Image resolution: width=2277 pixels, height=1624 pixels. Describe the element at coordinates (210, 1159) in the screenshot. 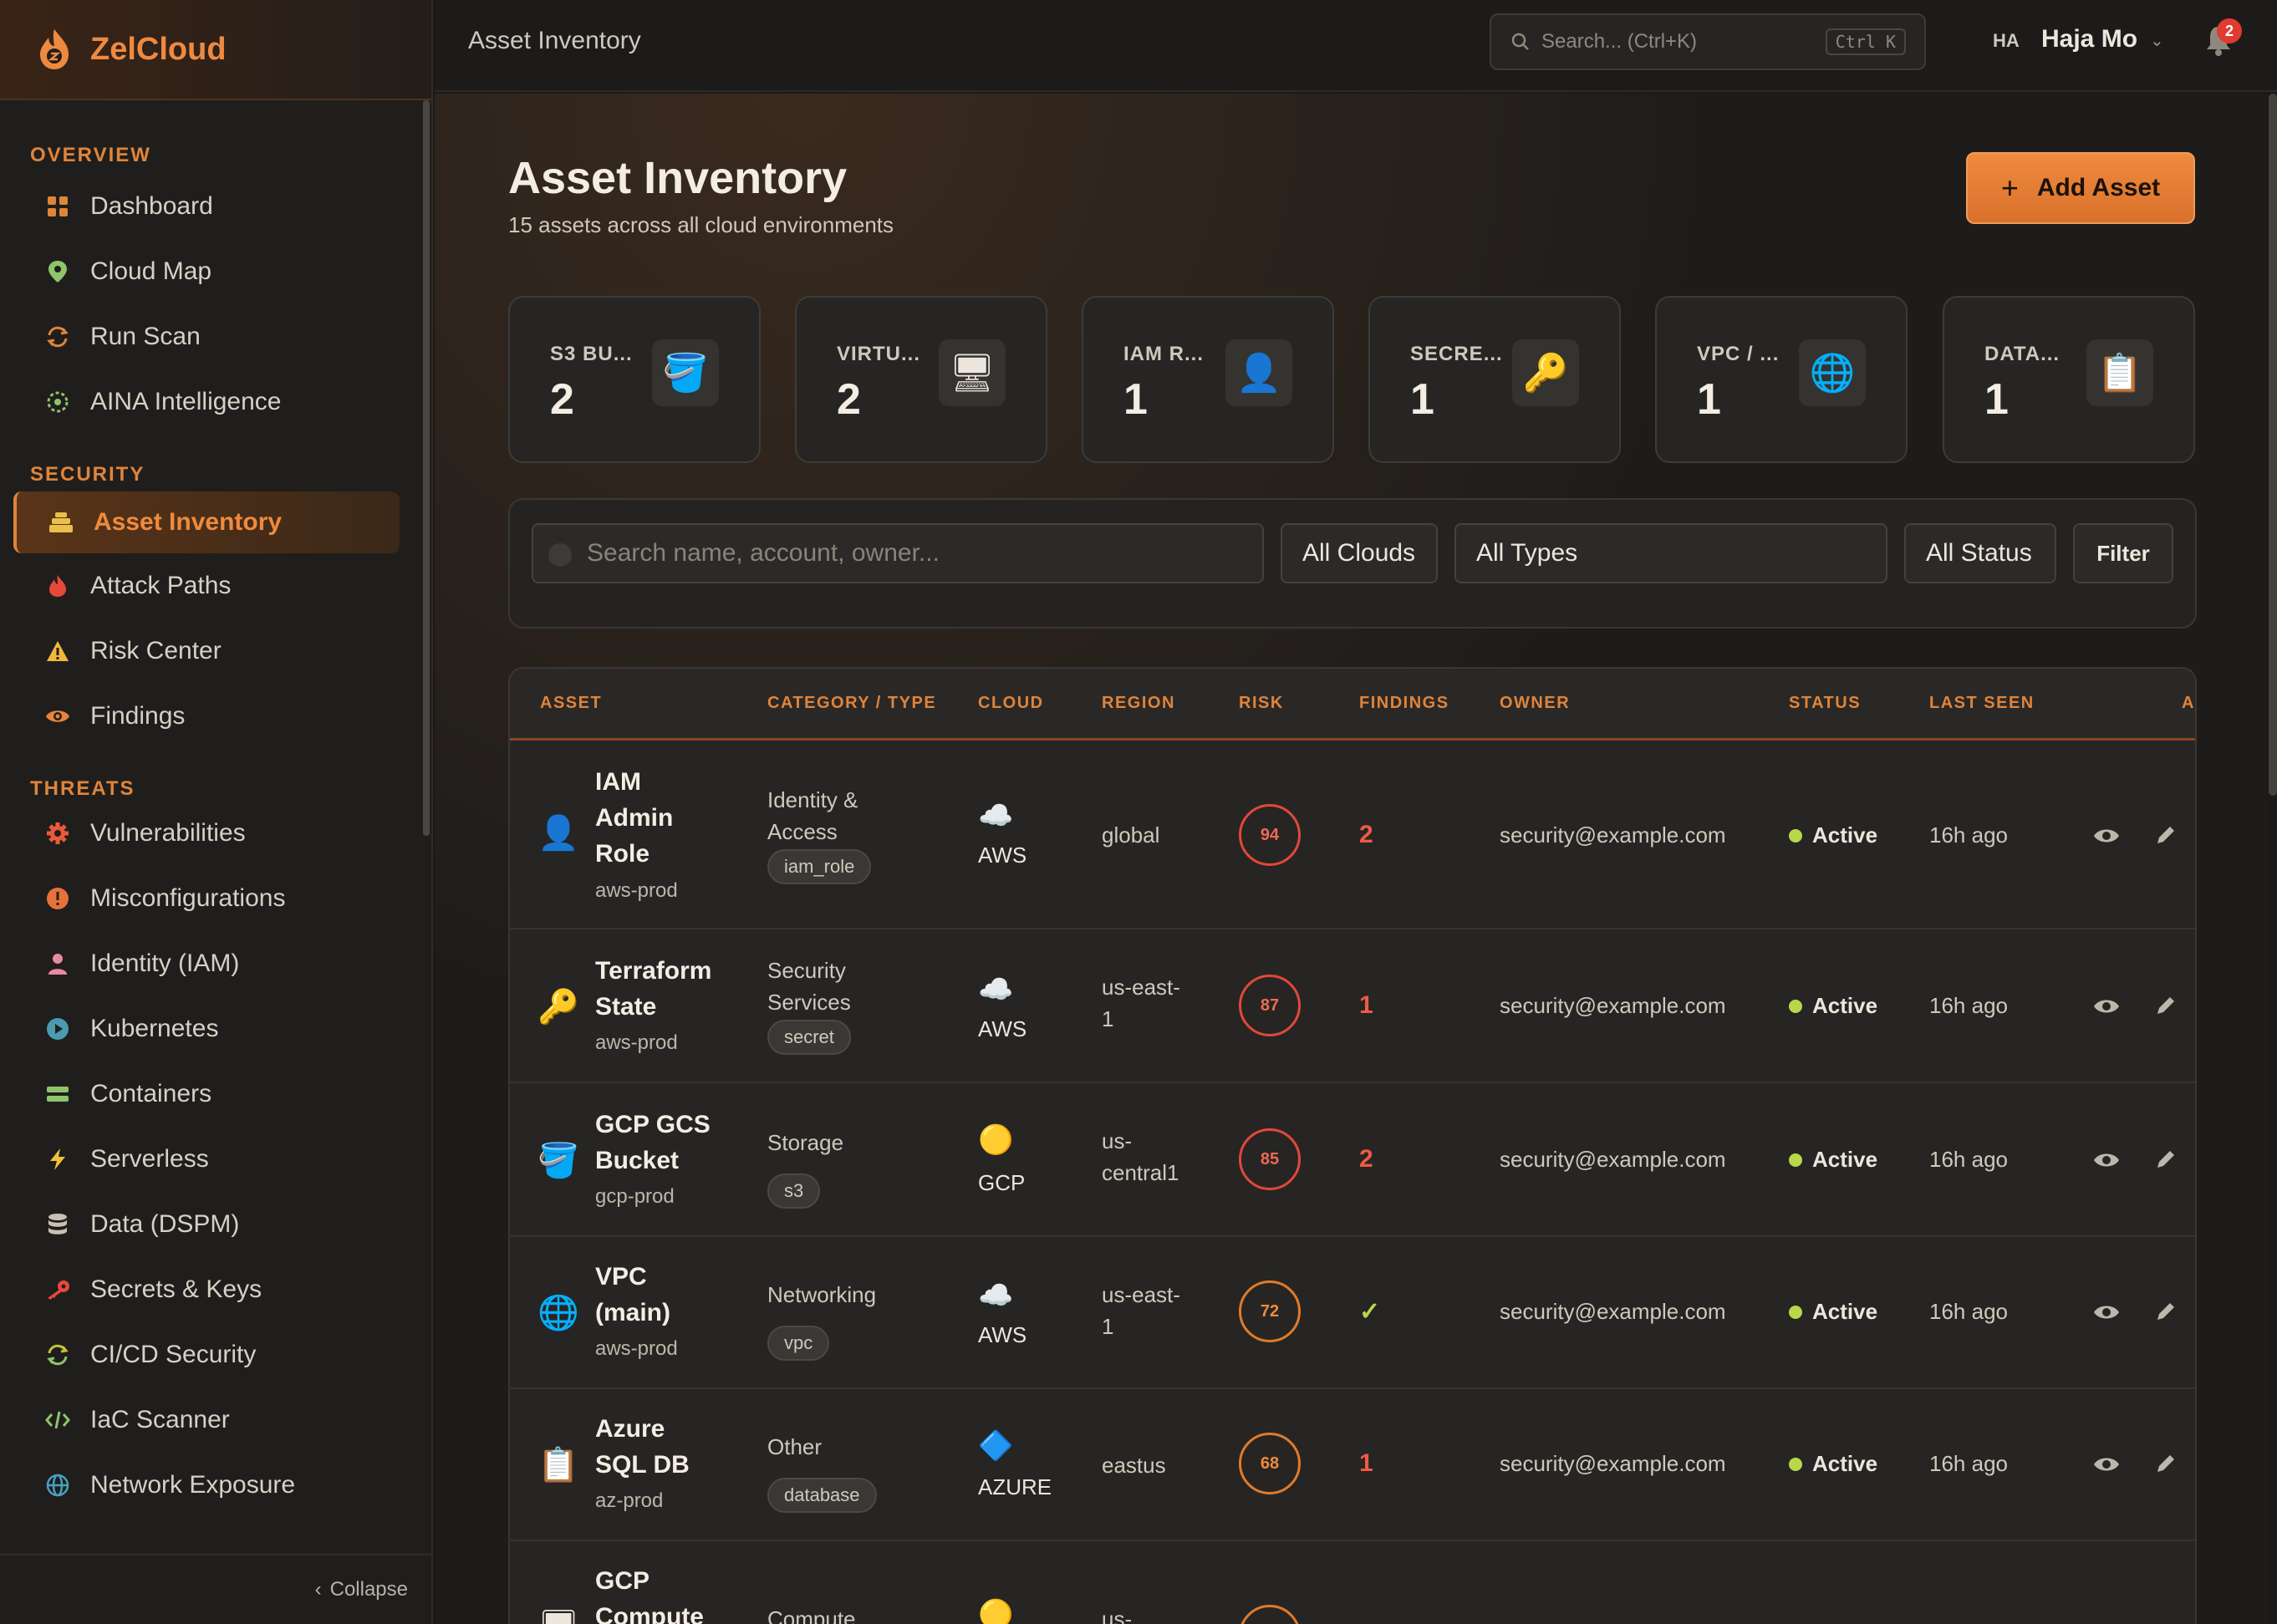

I see `sidebar-item-serverless: Serverless` at that location.